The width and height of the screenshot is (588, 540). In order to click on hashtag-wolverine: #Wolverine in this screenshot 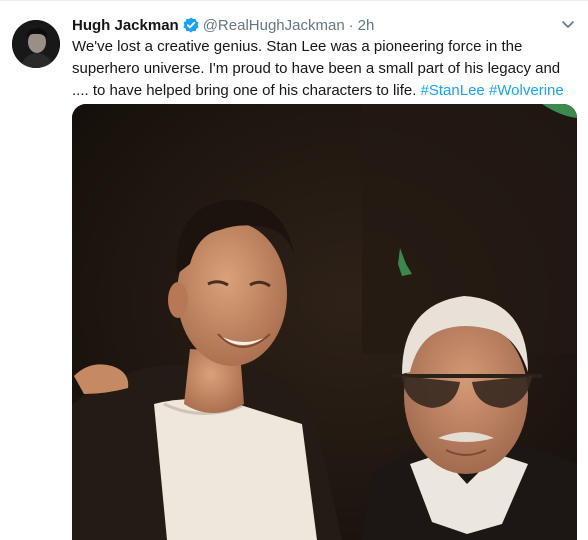, I will do `click(526, 90)`.